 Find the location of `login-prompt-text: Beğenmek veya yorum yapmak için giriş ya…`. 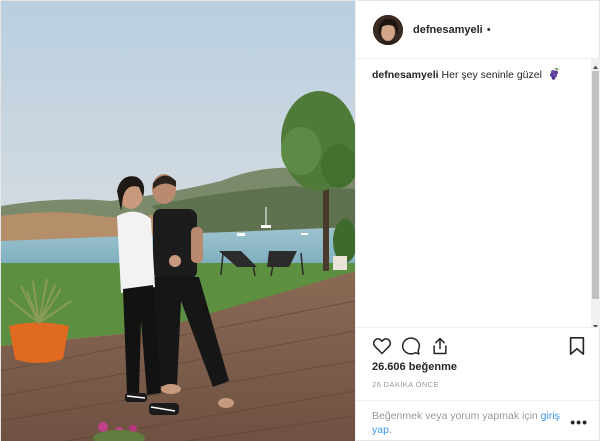

login-prompt-text: Beğenmek veya yorum yapmak için giriş ya… is located at coordinates (467, 423).